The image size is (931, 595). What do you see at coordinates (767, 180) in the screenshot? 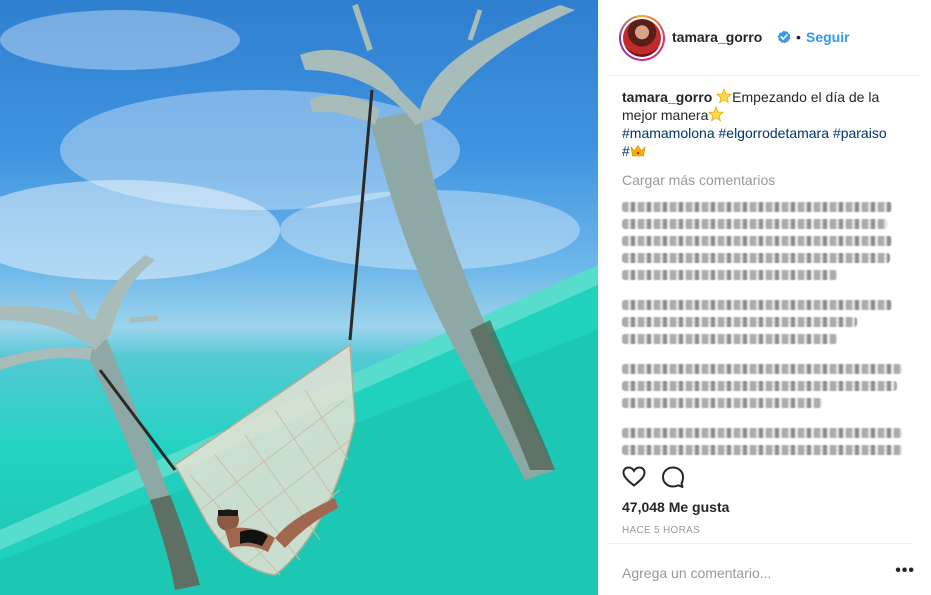
I see `load-more-comments-link: Cargar más comentarios` at bounding box center [767, 180].